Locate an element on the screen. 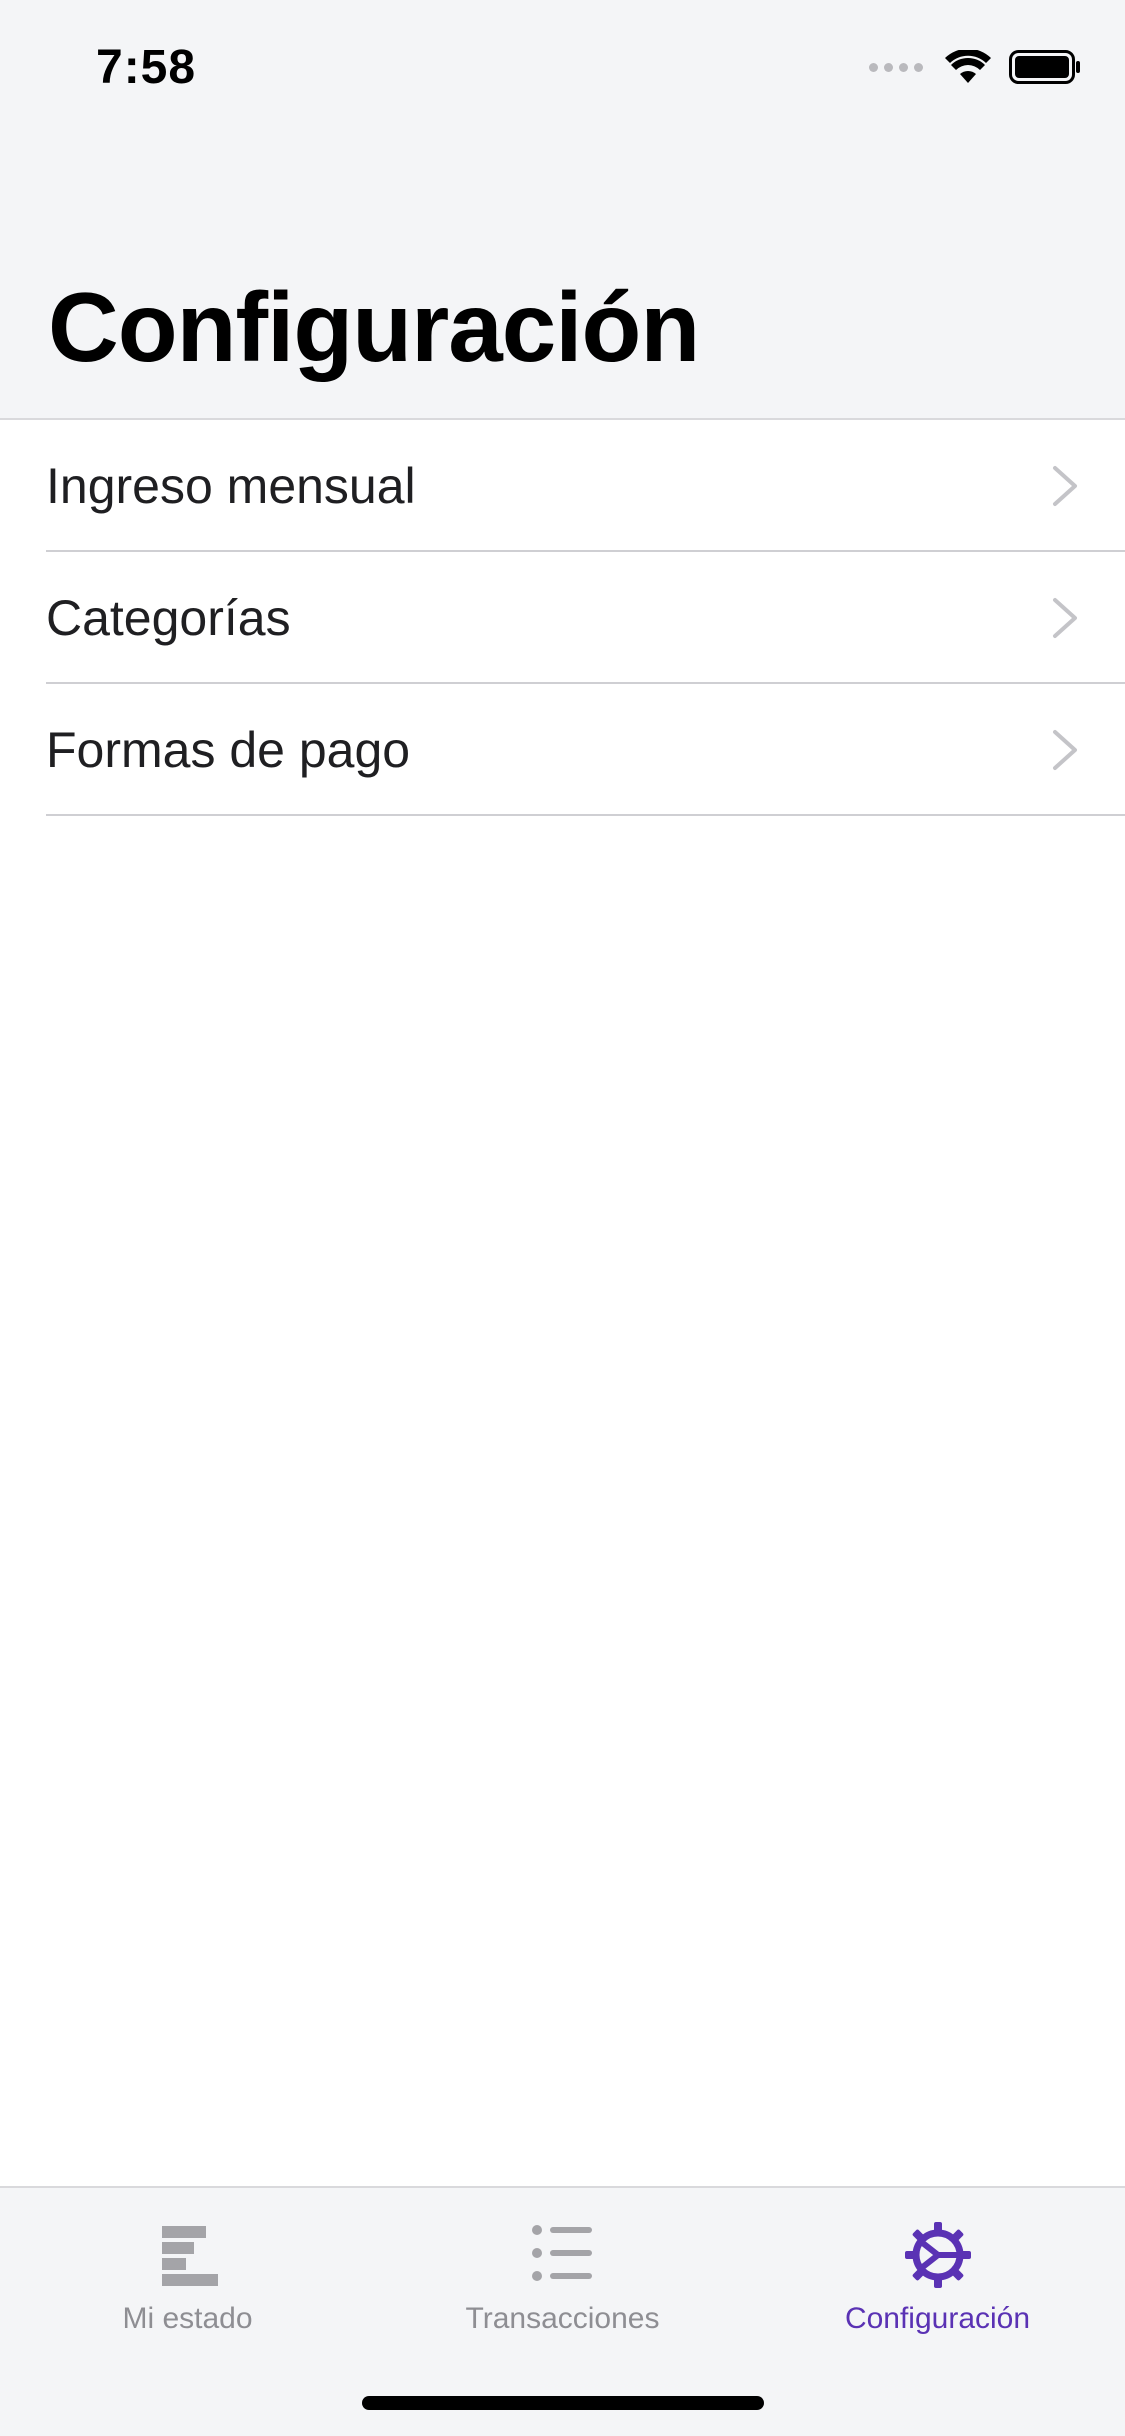 The height and width of the screenshot is (2436, 1125). status-indicators is located at coordinates (975, 67).